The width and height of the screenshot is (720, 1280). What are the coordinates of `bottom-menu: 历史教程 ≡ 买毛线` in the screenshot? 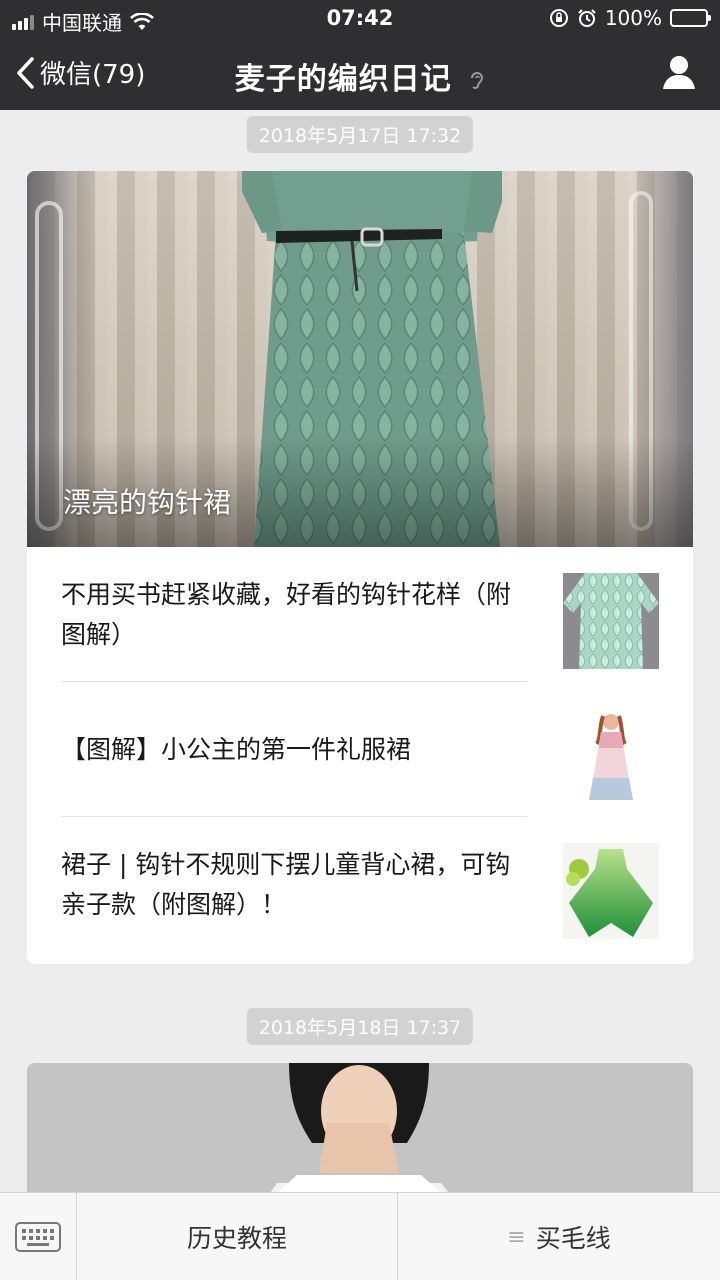 It's located at (360, 1236).